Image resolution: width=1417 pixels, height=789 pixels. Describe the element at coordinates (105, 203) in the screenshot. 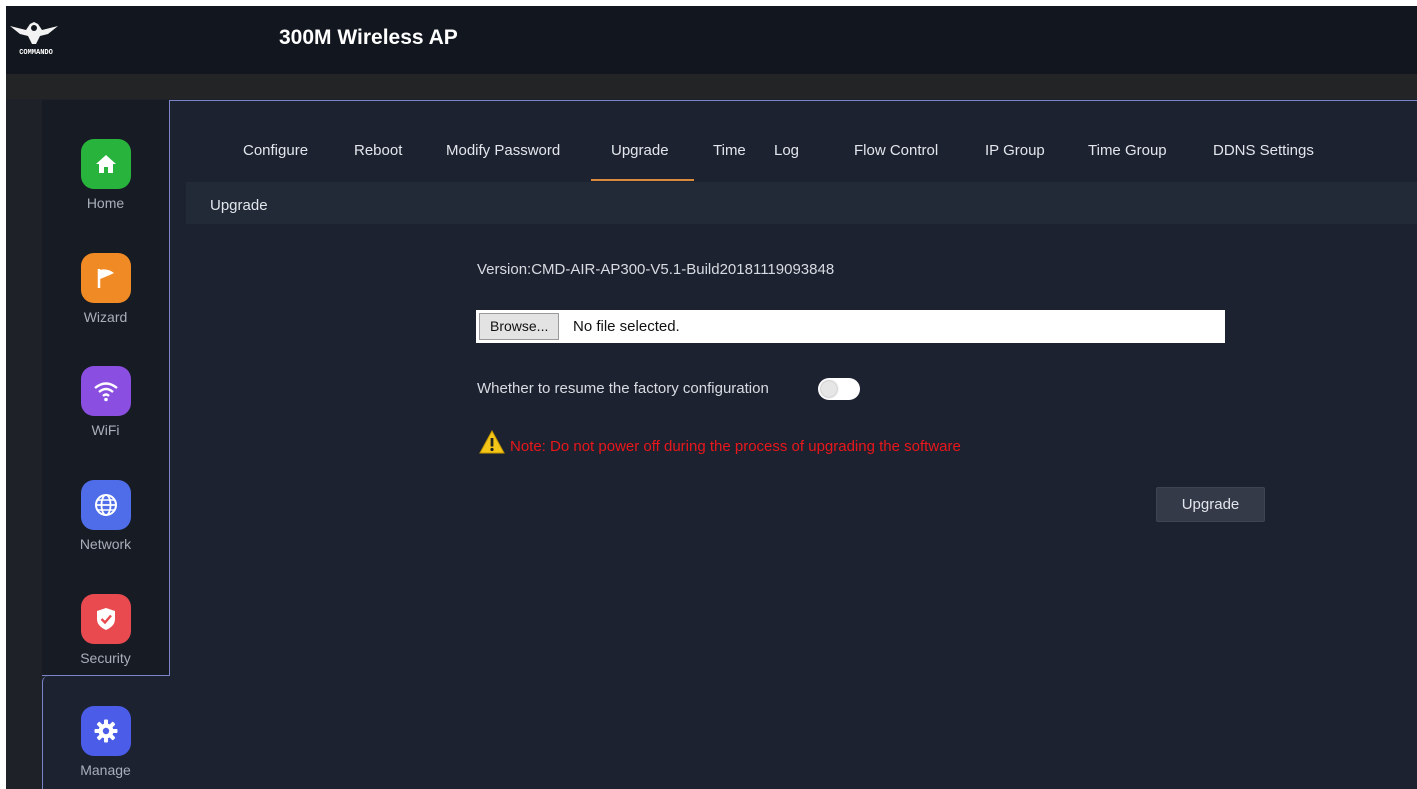

I see `sidebar-item-label: Home` at that location.